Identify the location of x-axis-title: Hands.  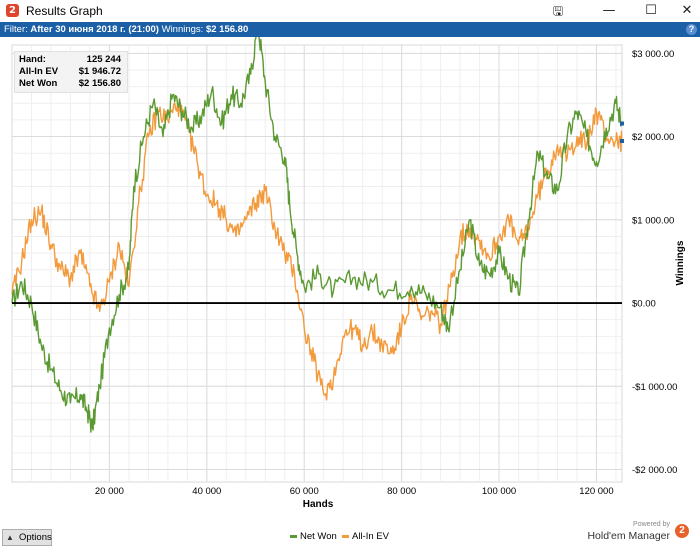
(318, 504).